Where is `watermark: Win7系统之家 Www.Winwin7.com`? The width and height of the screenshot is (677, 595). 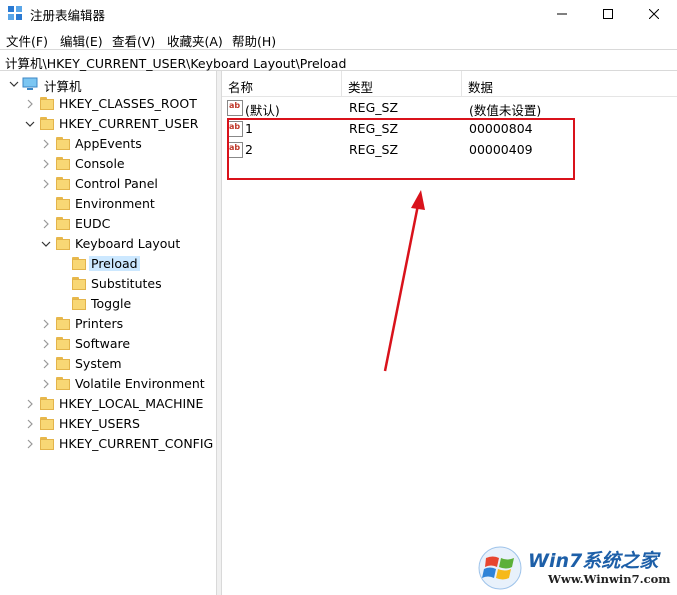 watermark: Win7系统之家 Www.Winwin7.com is located at coordinates (576, 568).